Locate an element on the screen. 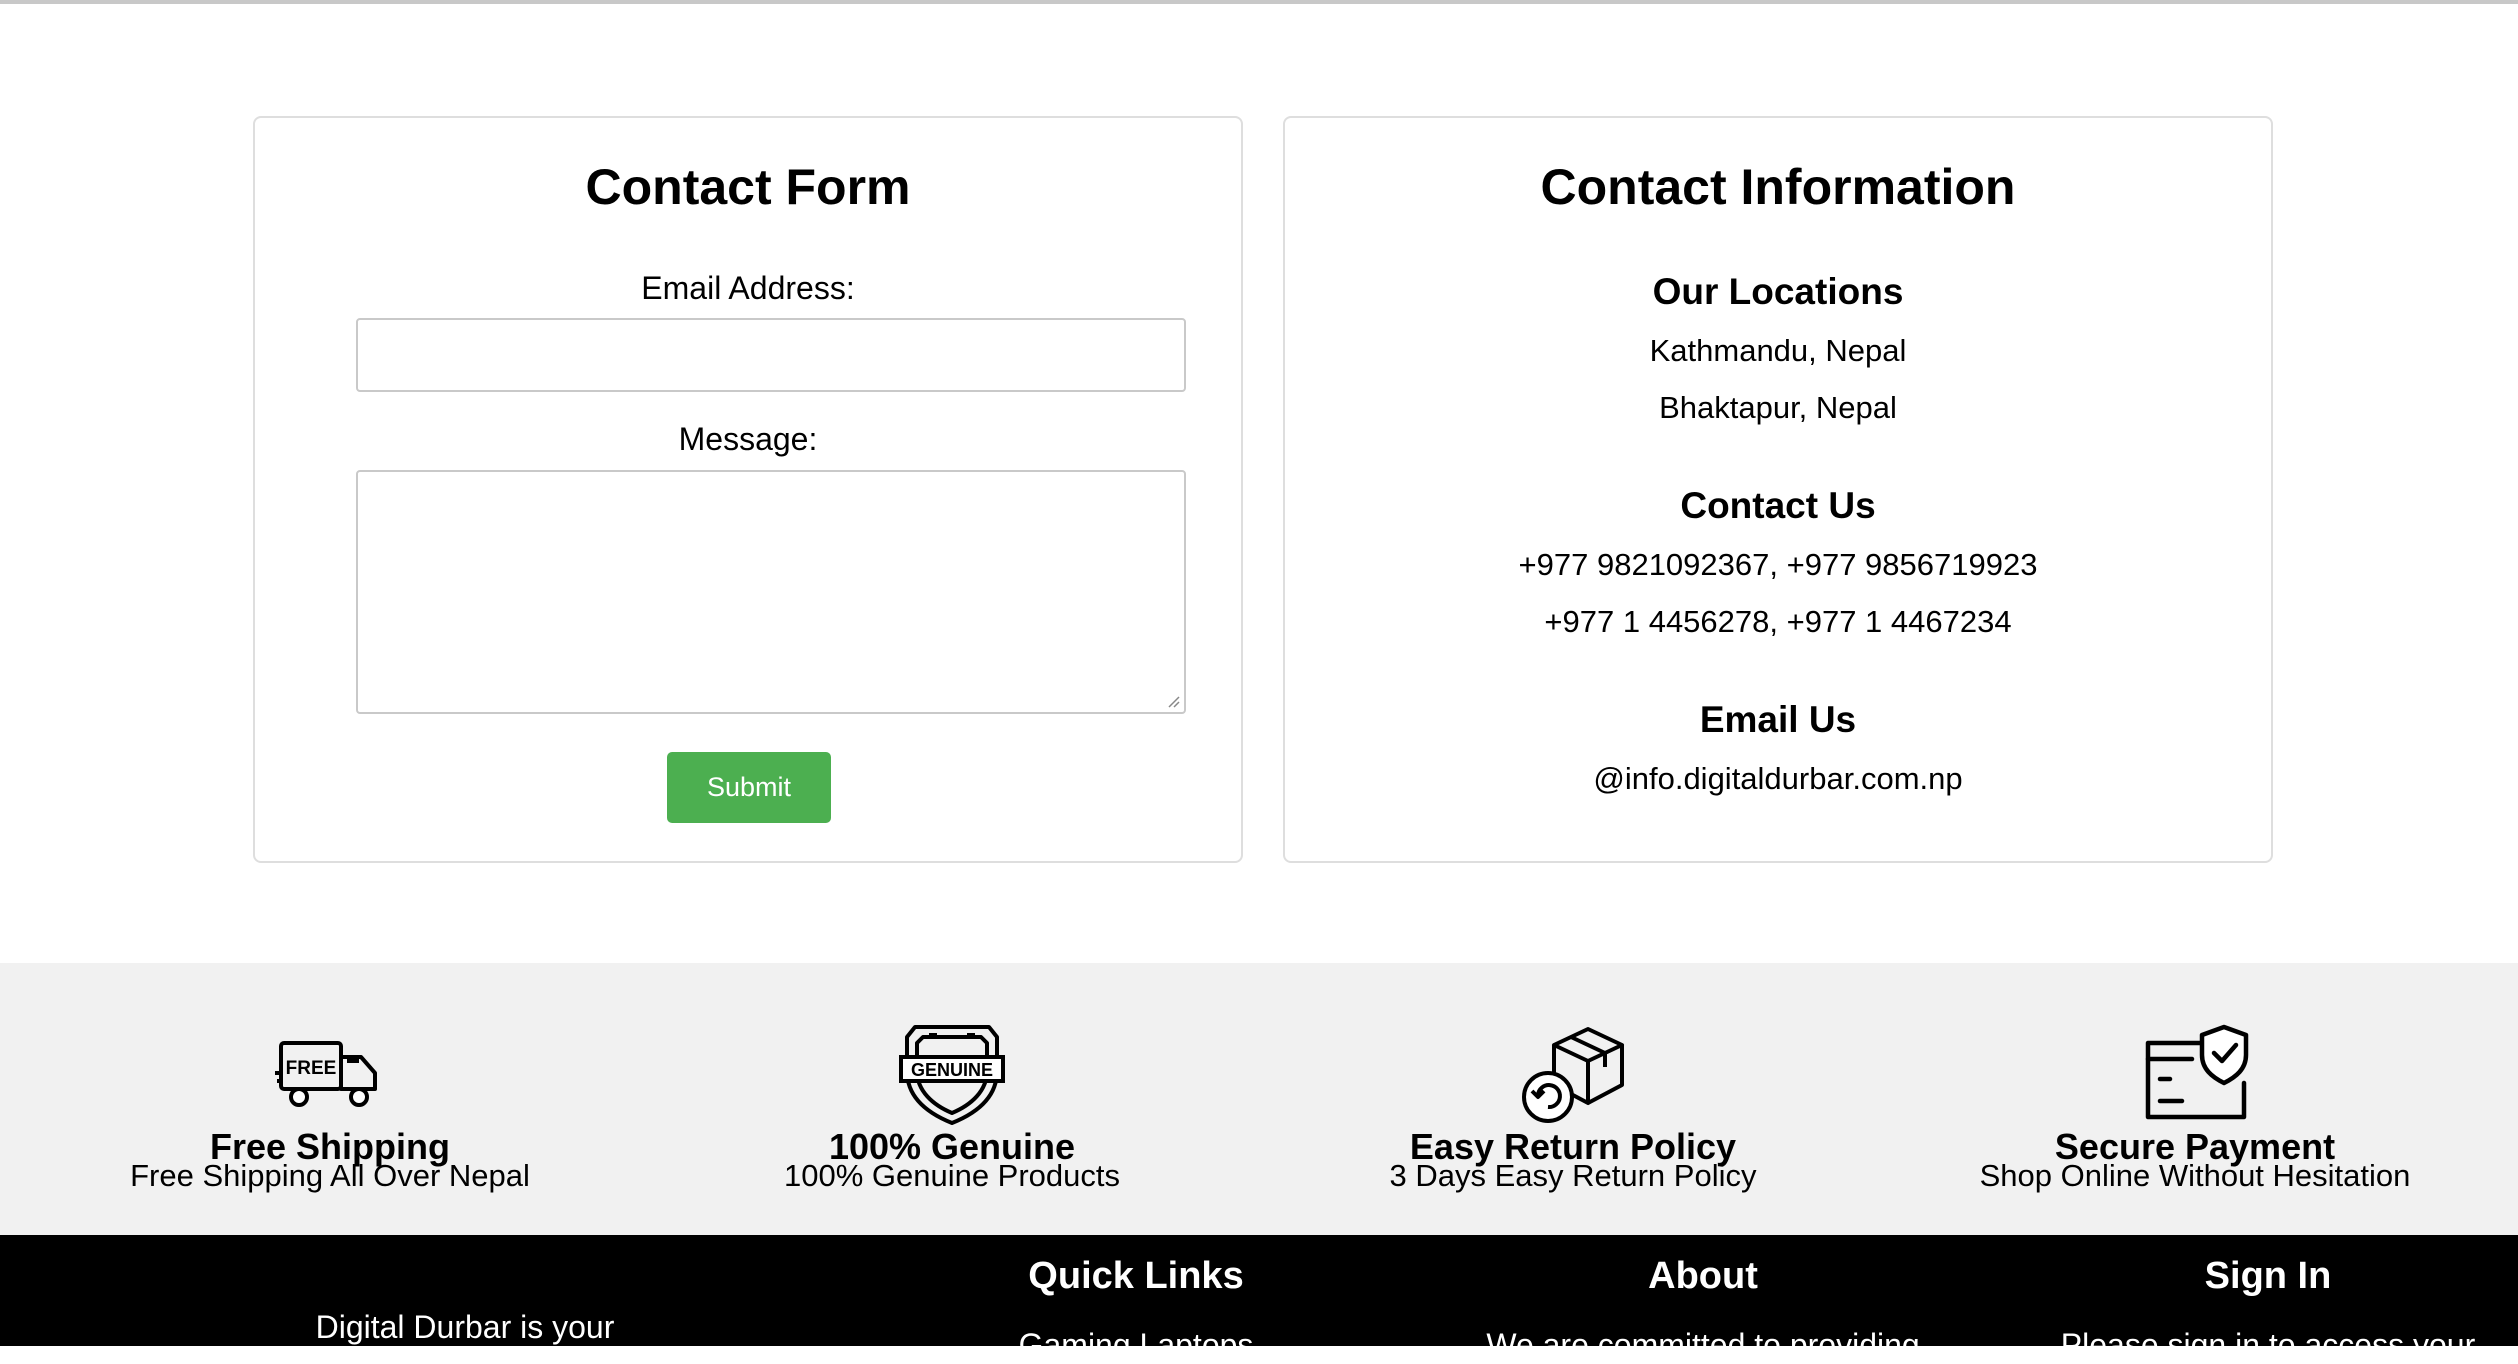 This screenshot has height=1364, width=2518. feature-subtitle: 3 Days Easy Return Policy is located at coordinates (1573, 1175).